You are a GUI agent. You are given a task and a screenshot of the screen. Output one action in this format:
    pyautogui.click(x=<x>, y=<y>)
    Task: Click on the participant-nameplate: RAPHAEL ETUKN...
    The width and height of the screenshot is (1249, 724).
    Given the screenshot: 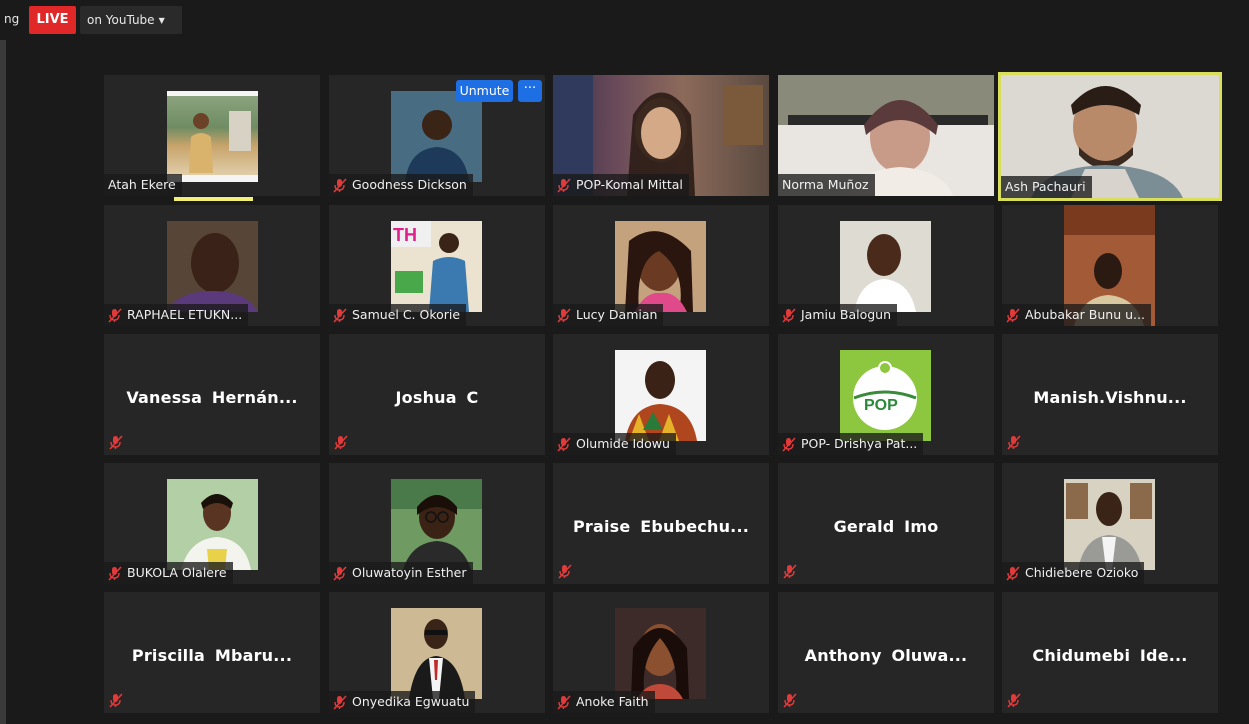 What is the action you would take?
    pyautogui.click(x=176, y=315)
    